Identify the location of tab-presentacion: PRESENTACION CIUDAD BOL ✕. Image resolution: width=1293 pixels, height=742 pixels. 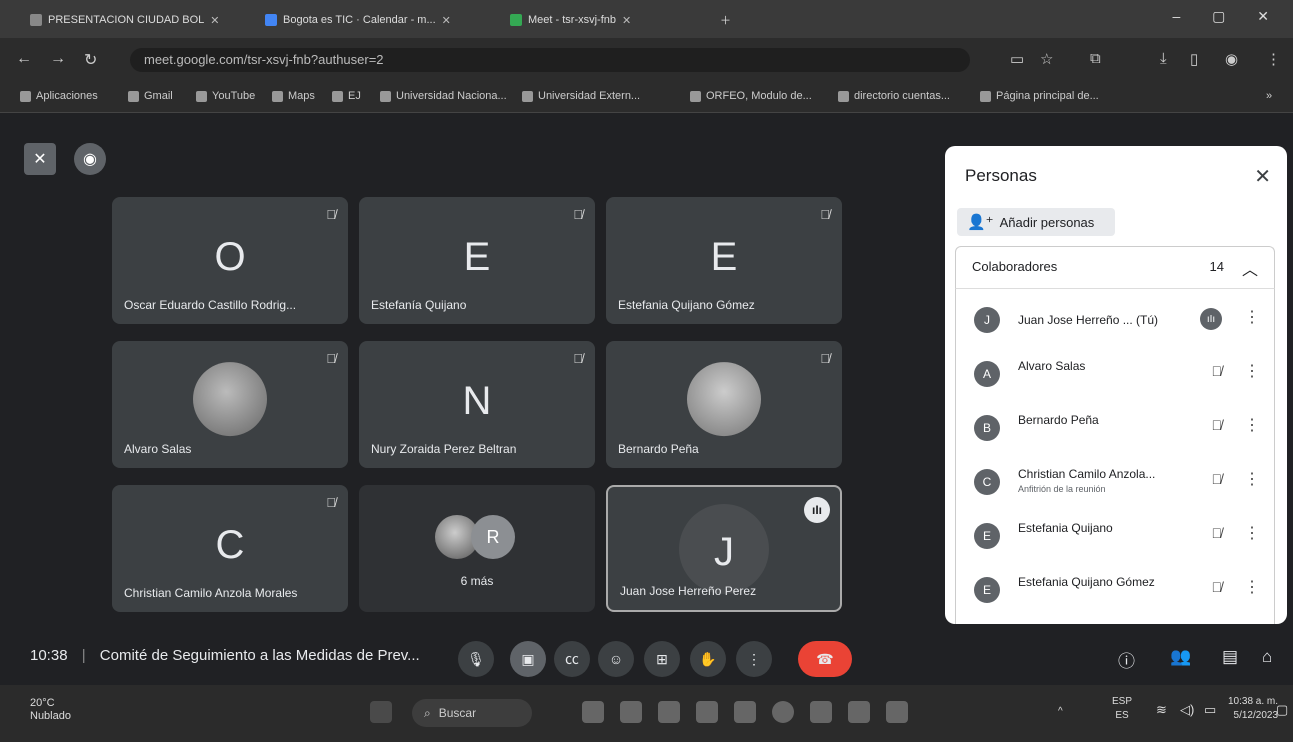
(140, 20).